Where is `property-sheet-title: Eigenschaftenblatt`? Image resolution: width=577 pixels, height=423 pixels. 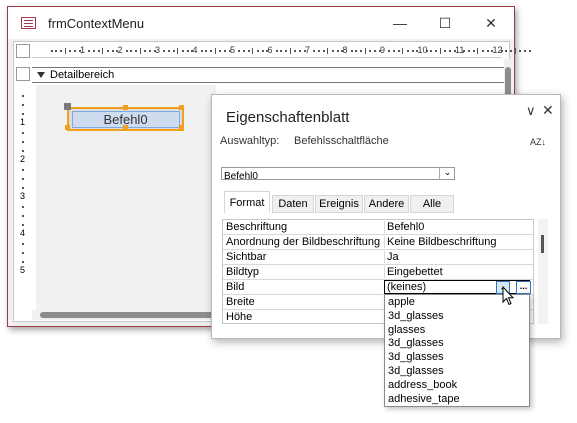
property-sheet-title: Eigenschaftenblatt is located at coordinates (288, 117).